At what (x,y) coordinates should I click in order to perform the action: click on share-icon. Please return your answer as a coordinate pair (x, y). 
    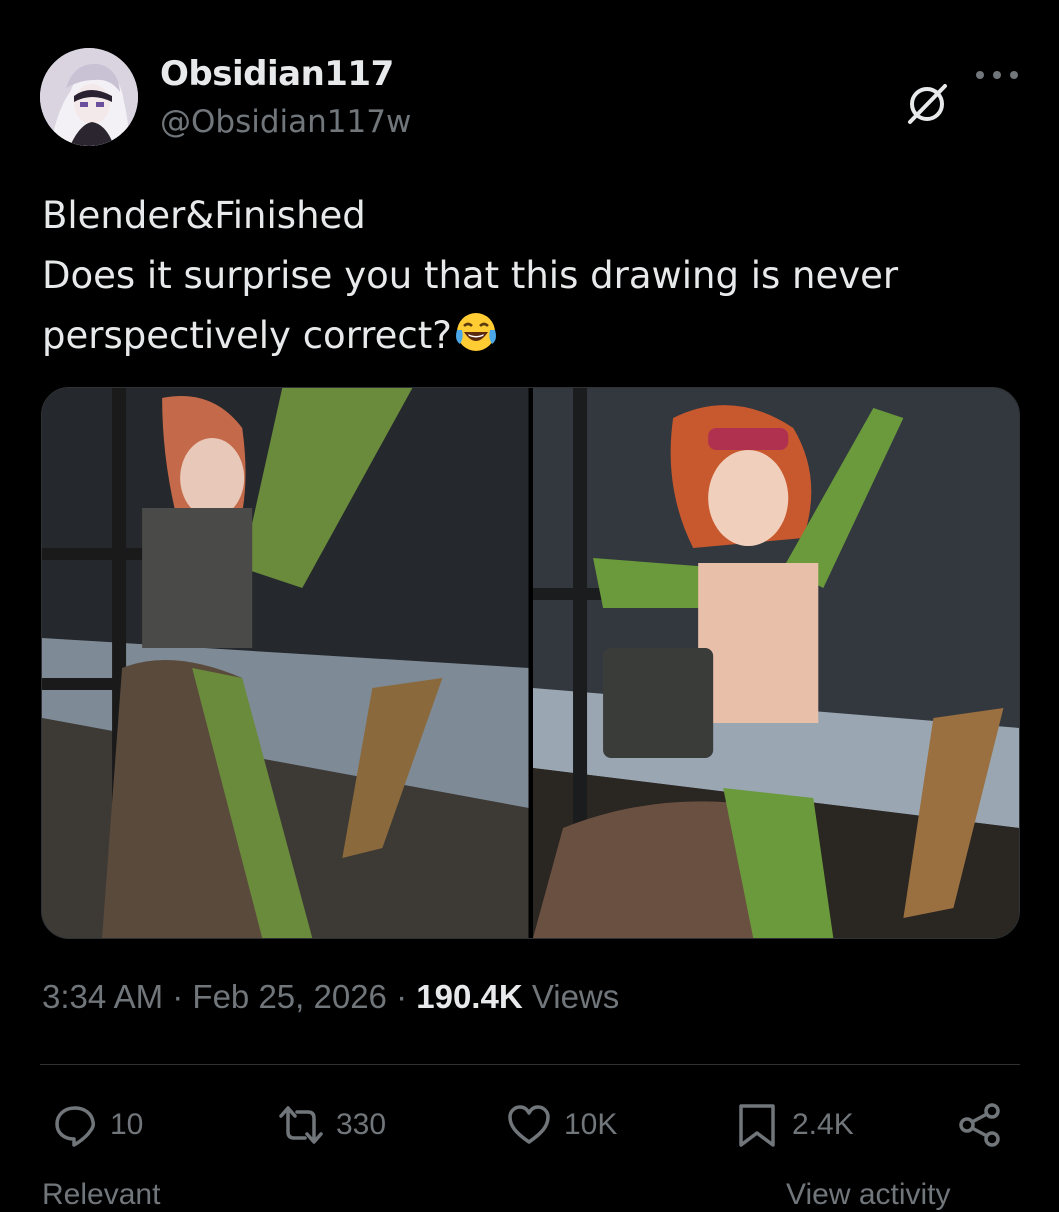
    Looking at the image, I should click on (979, 1125).